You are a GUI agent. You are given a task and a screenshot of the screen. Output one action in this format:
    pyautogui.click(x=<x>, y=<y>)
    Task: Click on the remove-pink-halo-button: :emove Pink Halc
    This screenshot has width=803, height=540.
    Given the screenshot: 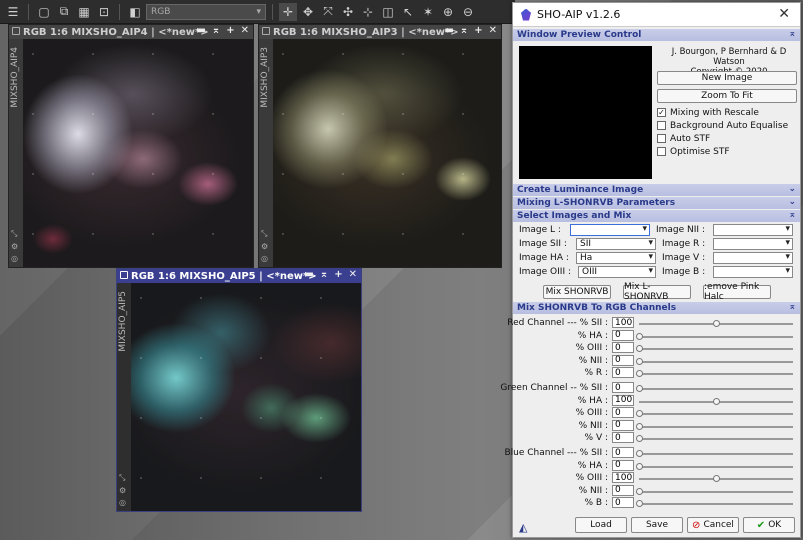 What is the action you would take?
    pyautogui.click(x=737, y=292)
    